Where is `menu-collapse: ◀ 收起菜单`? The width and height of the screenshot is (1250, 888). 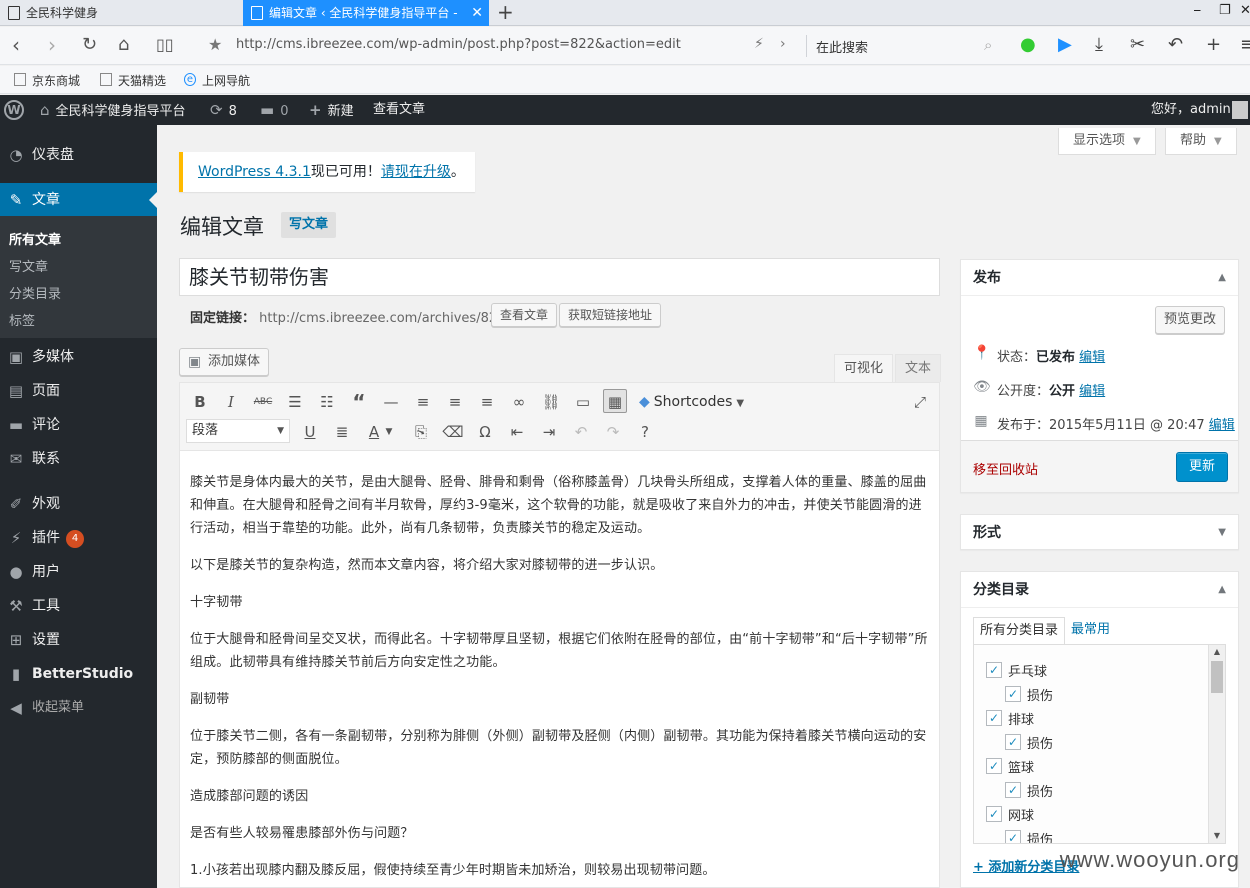
menu-collapse: ◀ 收起菜单 is located at coordinates (78, 708).